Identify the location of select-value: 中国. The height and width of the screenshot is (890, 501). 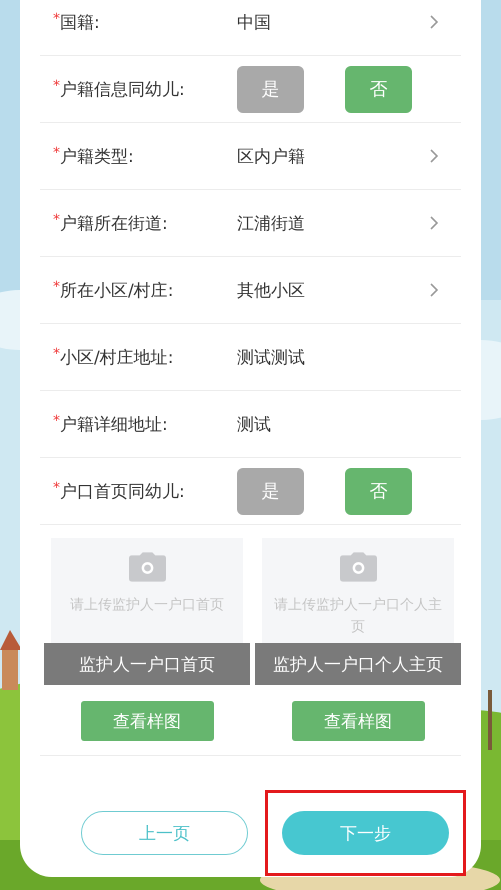
(333, 22).